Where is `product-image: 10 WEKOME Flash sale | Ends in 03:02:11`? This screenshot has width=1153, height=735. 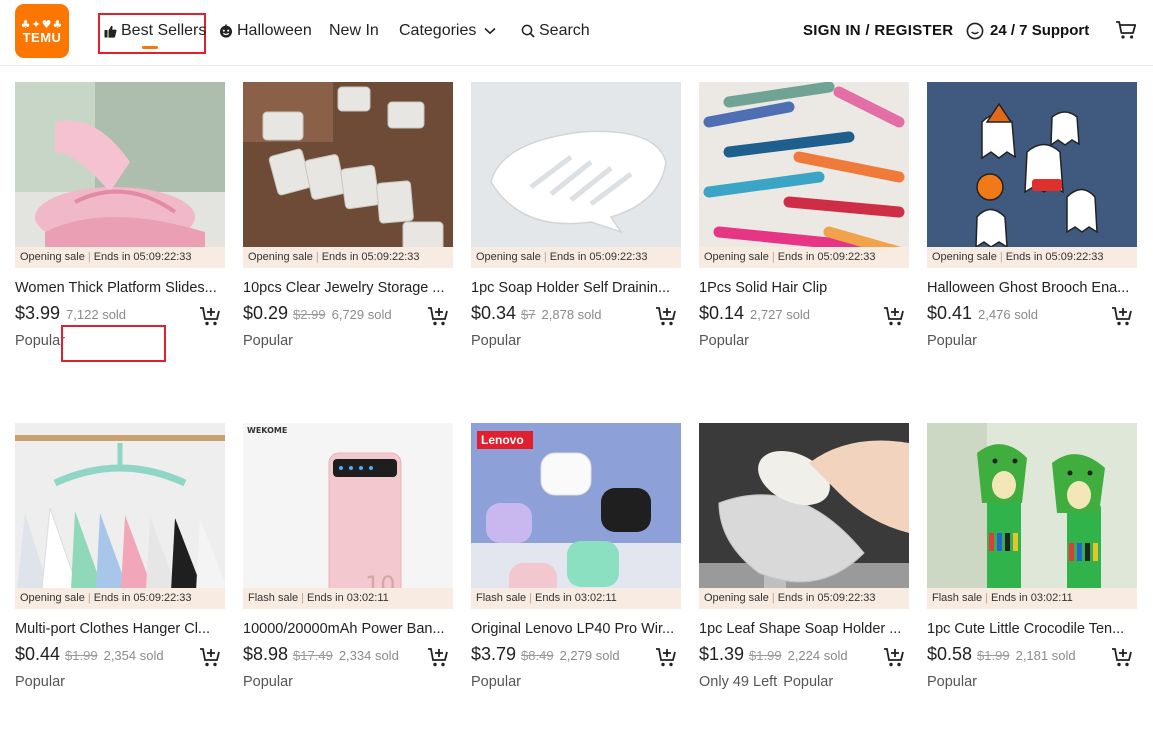 product-image: 10 WEKOME Flash sale | Ends in 03:02:11 is located at coordinates (348, 516).